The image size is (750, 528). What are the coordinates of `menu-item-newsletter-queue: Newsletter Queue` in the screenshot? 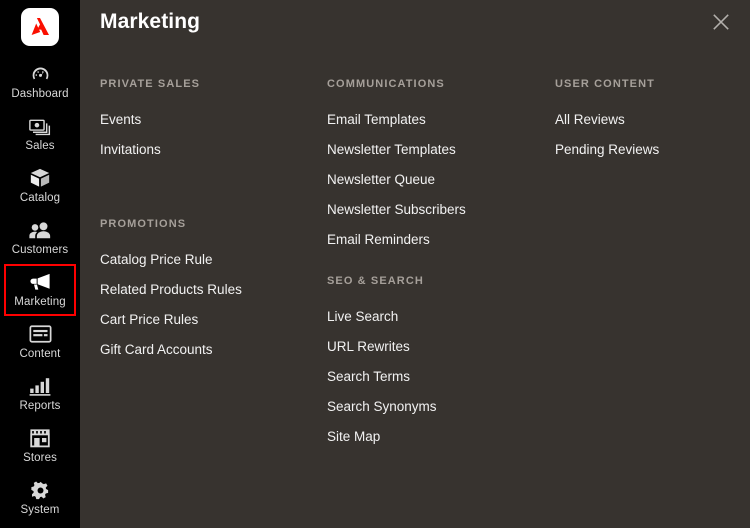 It's located at (441, 180).